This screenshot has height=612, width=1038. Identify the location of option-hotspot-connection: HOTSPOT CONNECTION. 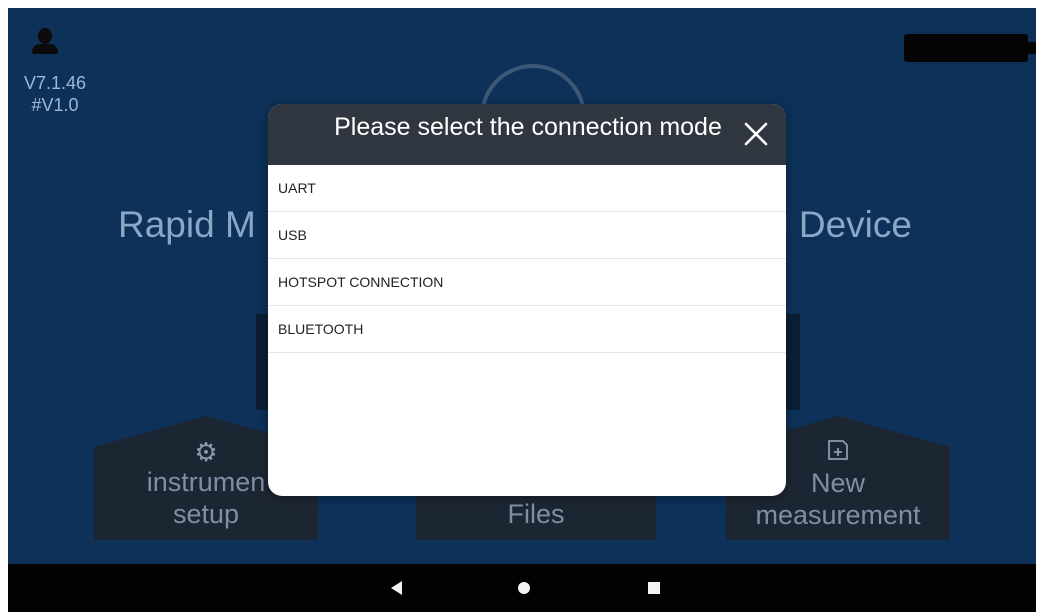
(527, 282).